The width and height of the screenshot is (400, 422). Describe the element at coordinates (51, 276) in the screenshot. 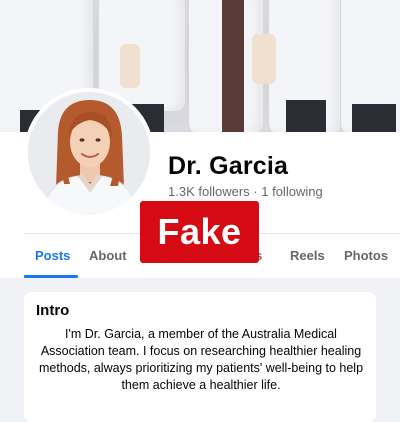

I see `active-tab-indicator` at that location.